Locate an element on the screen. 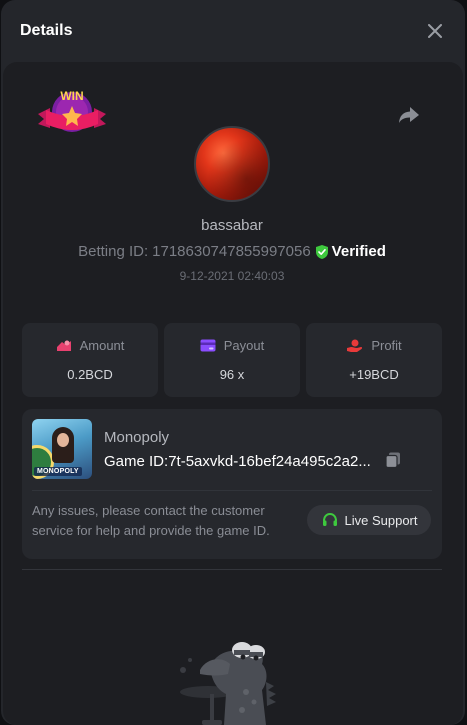 The image size is (467, 725). svg-text: WIN is located at coordinates (71, 96).